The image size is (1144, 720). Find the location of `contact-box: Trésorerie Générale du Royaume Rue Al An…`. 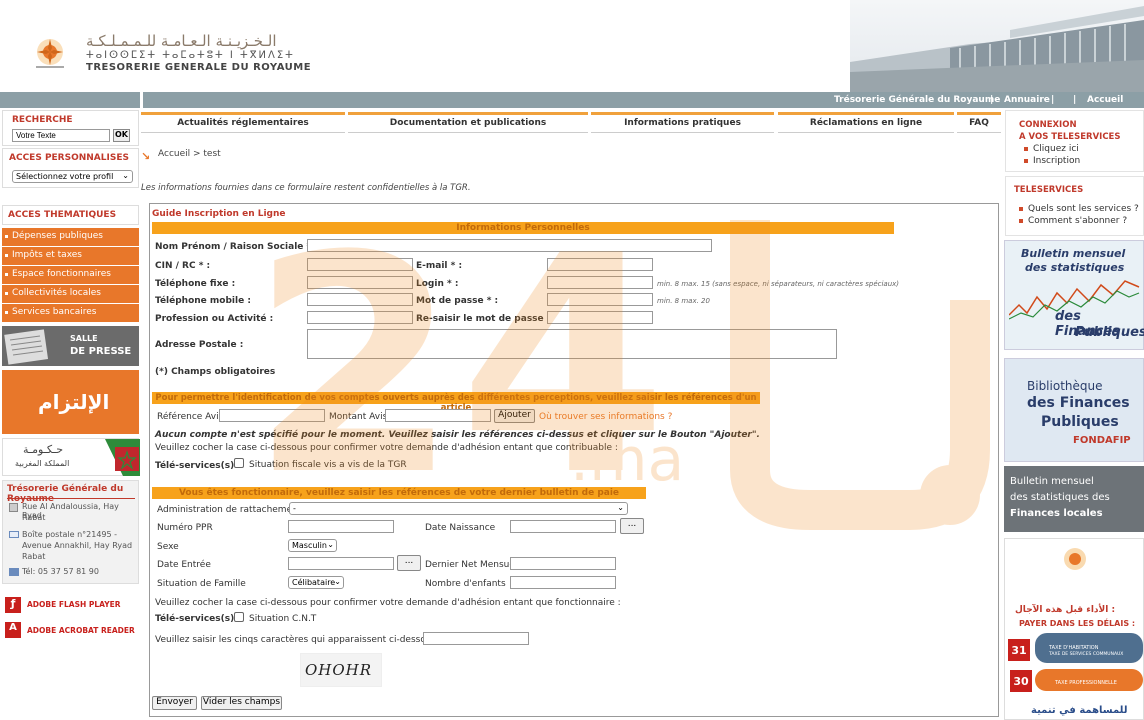

contact-box: Trésorerie Générale du Royaume Rue Al An… is located at coordinates (70, 532).